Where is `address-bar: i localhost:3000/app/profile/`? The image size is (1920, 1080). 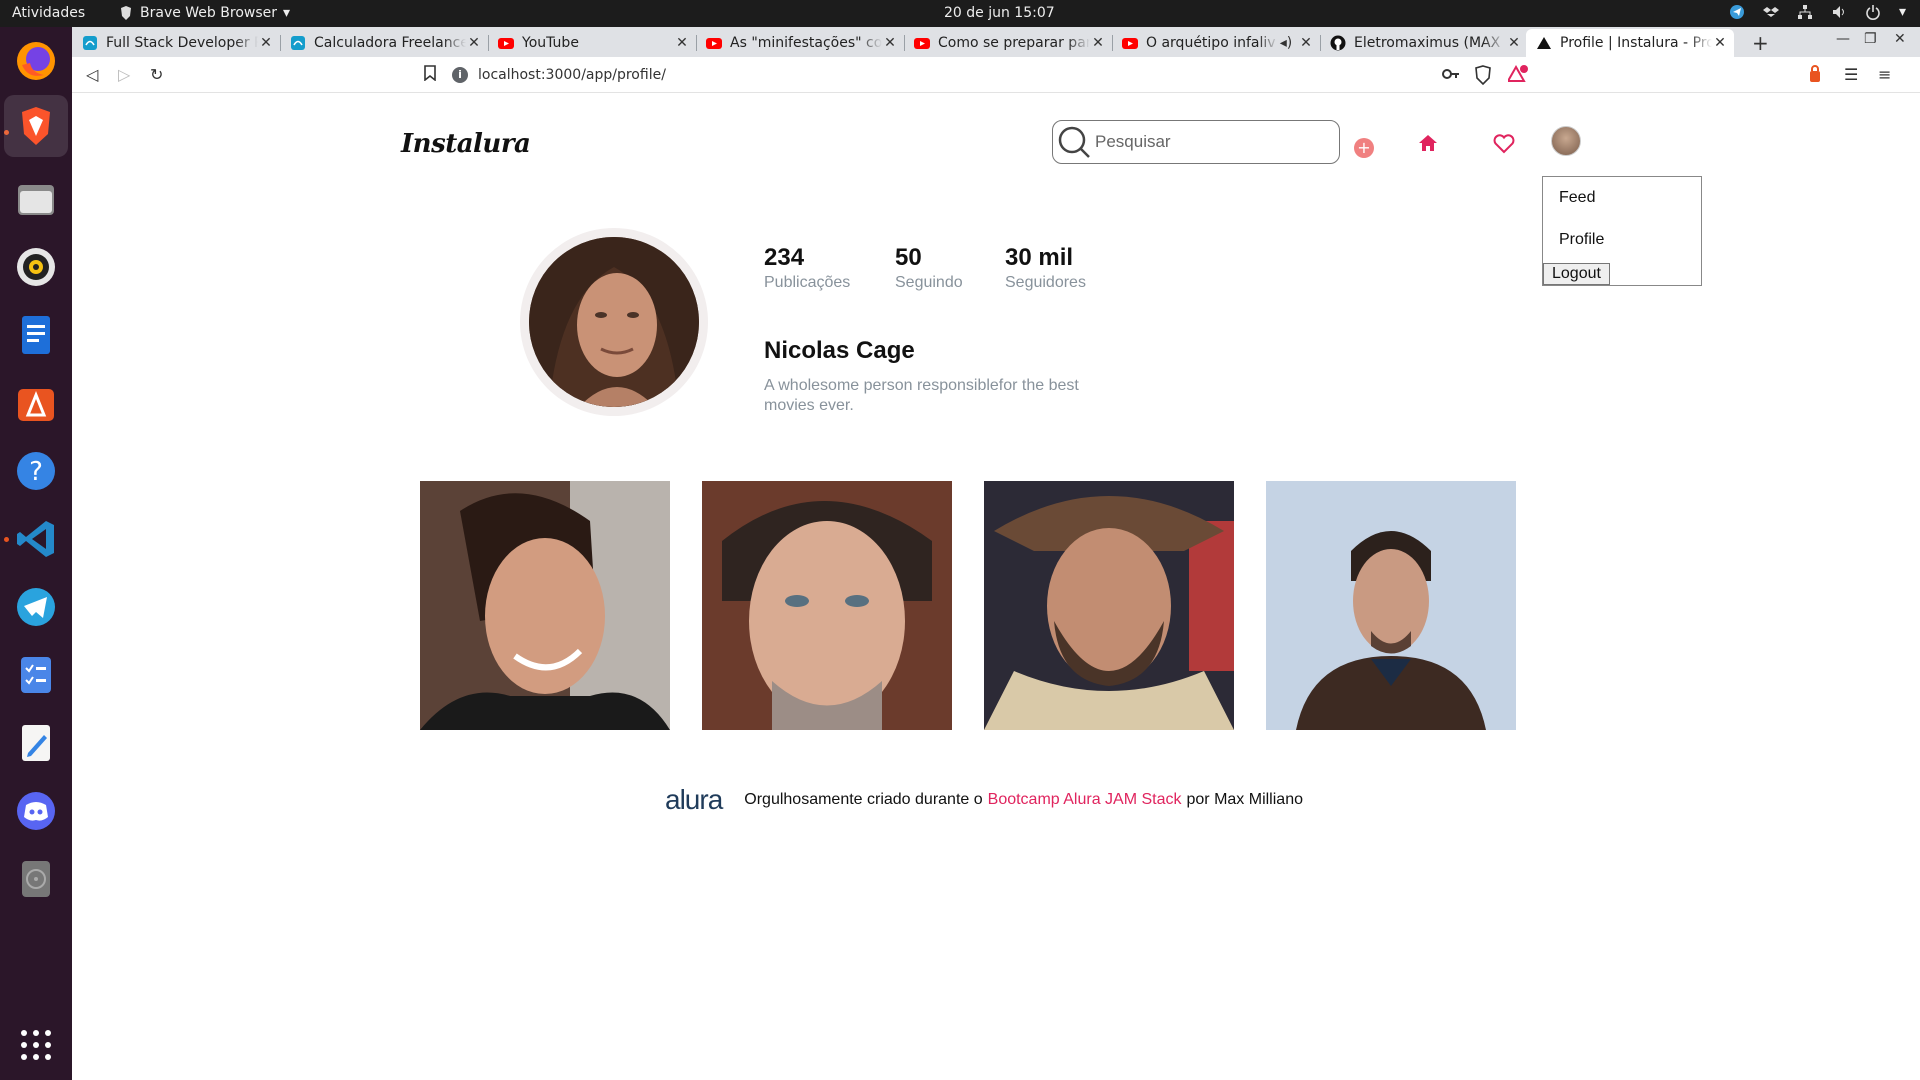 address-bar: i localhost:3000/app/profile/ is located at coordinates (1007, 75).